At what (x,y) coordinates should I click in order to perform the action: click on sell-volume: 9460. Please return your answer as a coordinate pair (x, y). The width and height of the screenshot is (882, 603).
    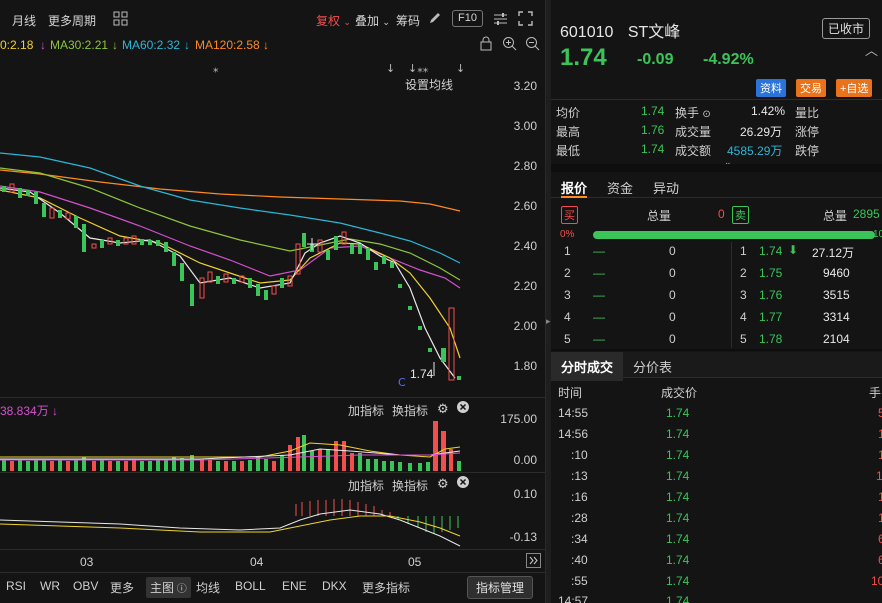
    Looking at the image, I should click on (836, 273).